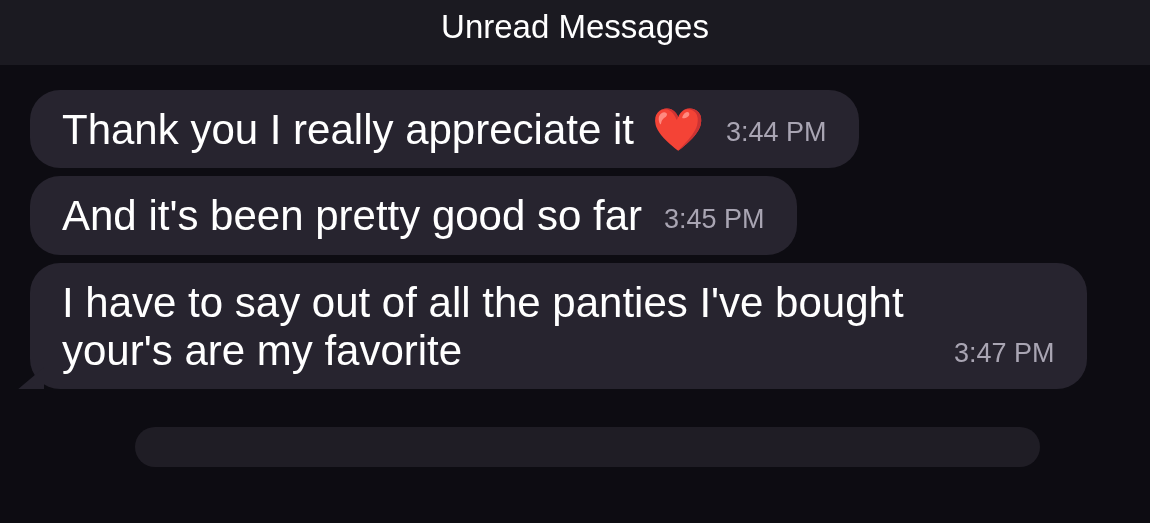 This screenshot has width=1150, height=523. What do you see at coordinates (483, 327) in the screenshot?
I see `message-text: I have to say out of all the panties I've bought your's are my favorite` at bounding box center [483, 327].